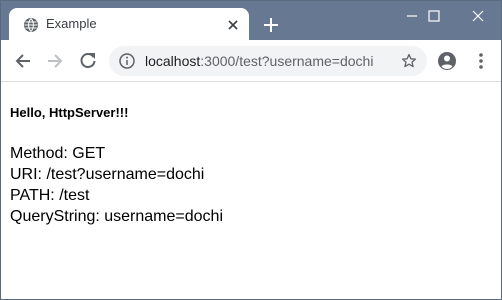 The image size is (502, 300). I want to click on forward-arrow-icon, so click(55, 61).